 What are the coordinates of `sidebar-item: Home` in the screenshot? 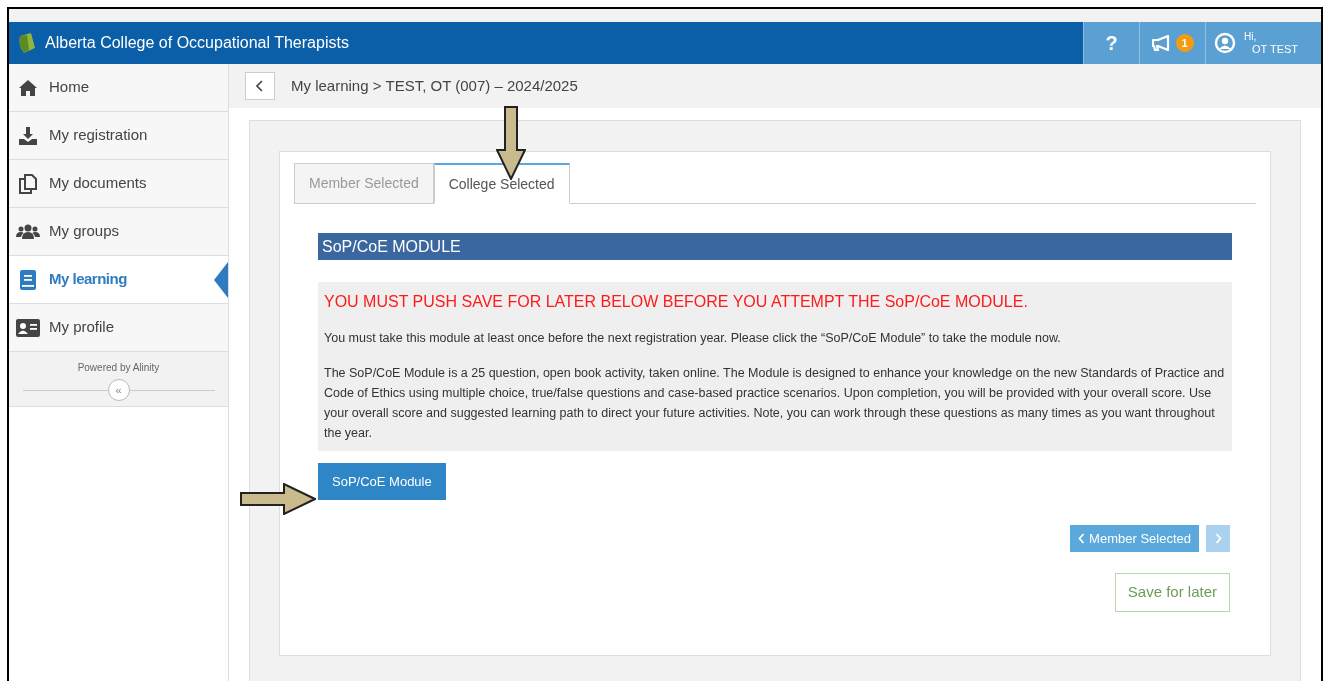 It's located at (118, 88).